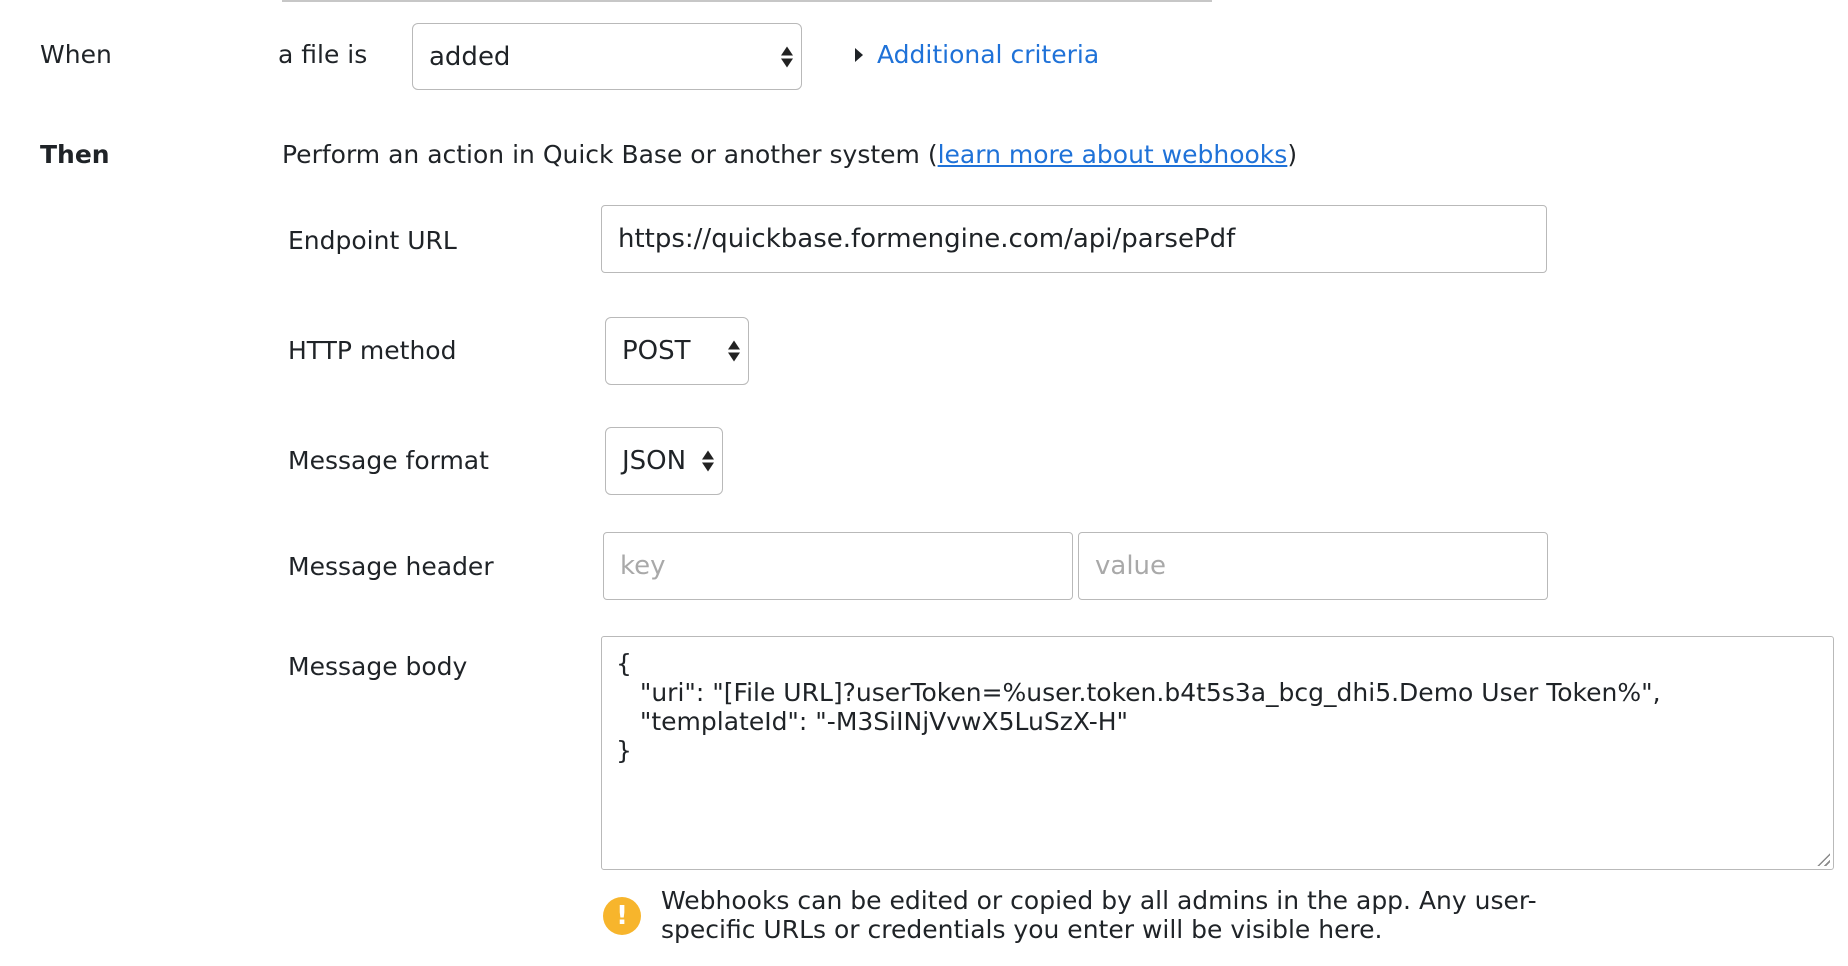 Image resolution: width=1848 pixels, height=966 pixels. What do you see at coordinates (76, 54) in the screenshot?
I see `when-label: When` at bounding box center [76, 54].